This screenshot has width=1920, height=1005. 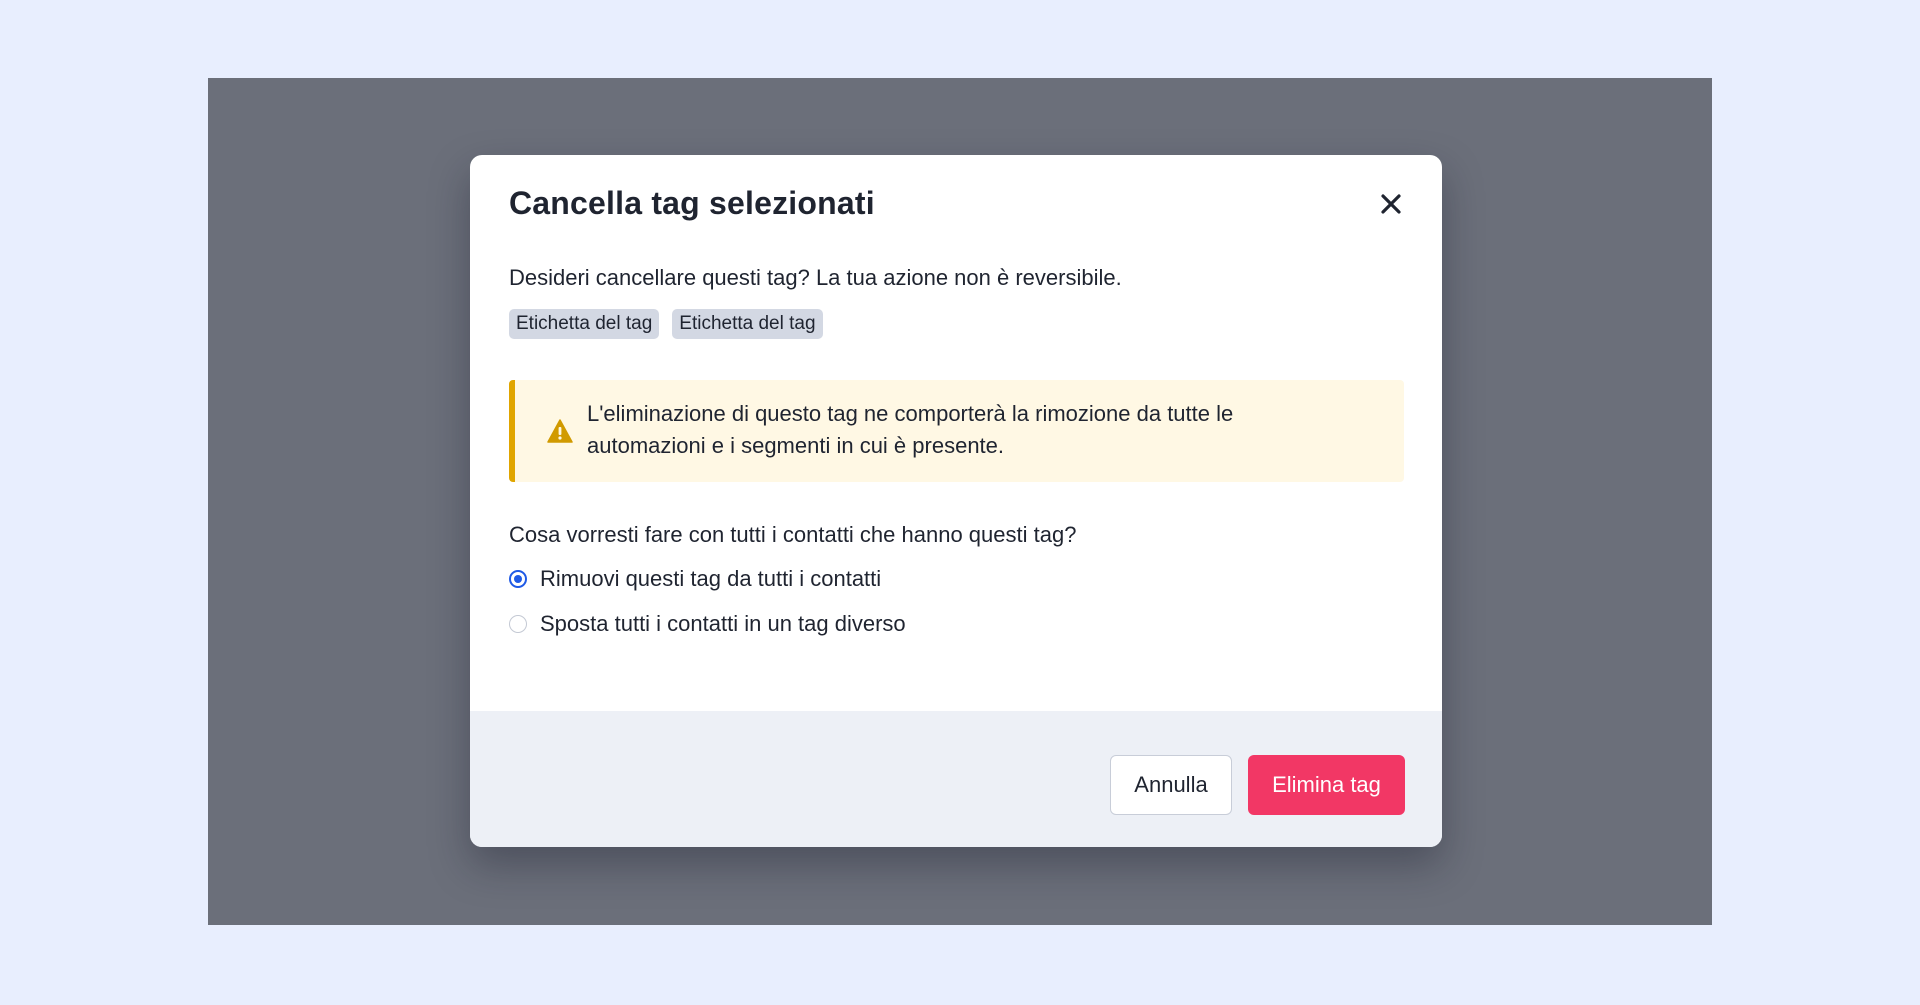 What do you see at coordinates (666, 324) in the screenshot?
I see `selected-tags-list: Etichetta del tag Etichetta del tag` at bounding box center [666, 324].